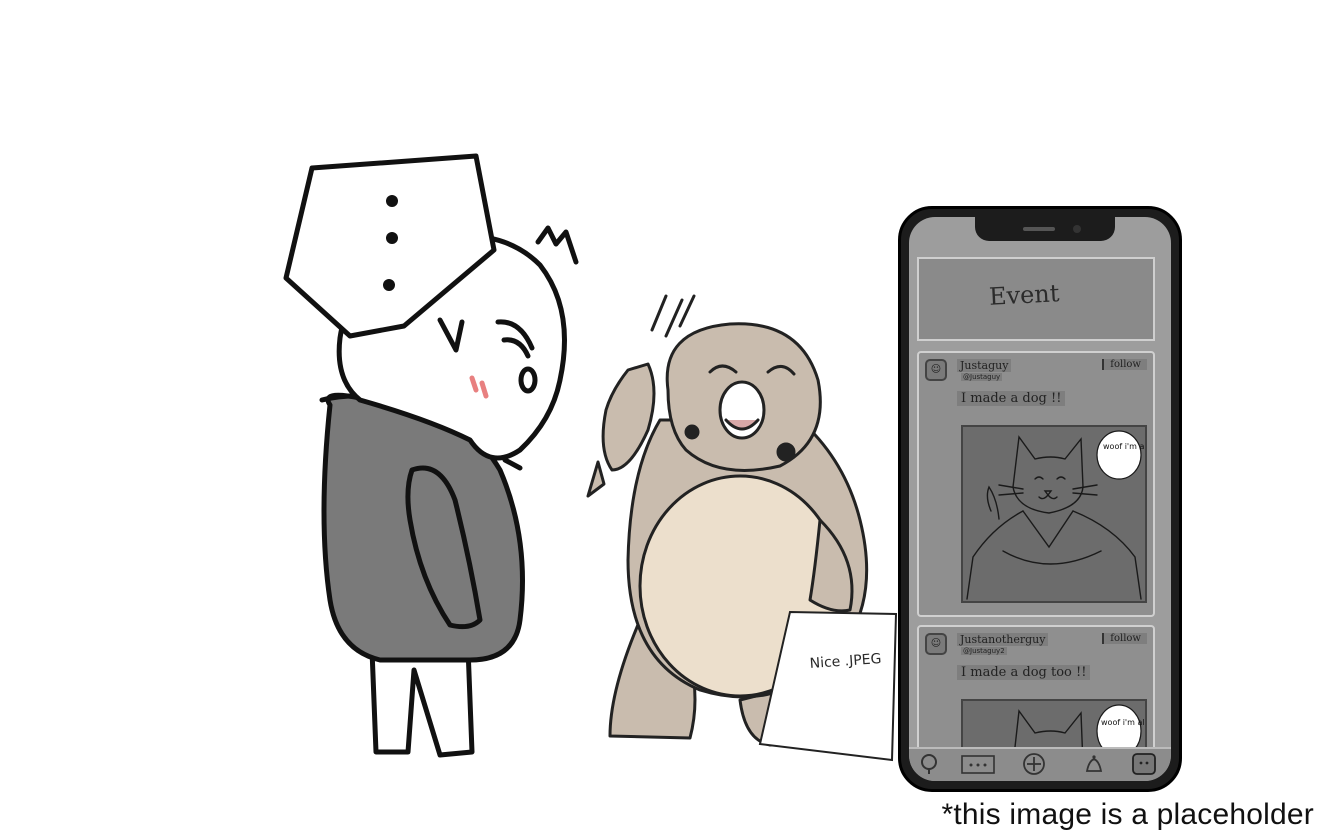 This screenshot has width=1320, height=840. Describe the element at coordinates (982, 377) in the screenshot. I see `post-handle: @Justaguy` at that location.